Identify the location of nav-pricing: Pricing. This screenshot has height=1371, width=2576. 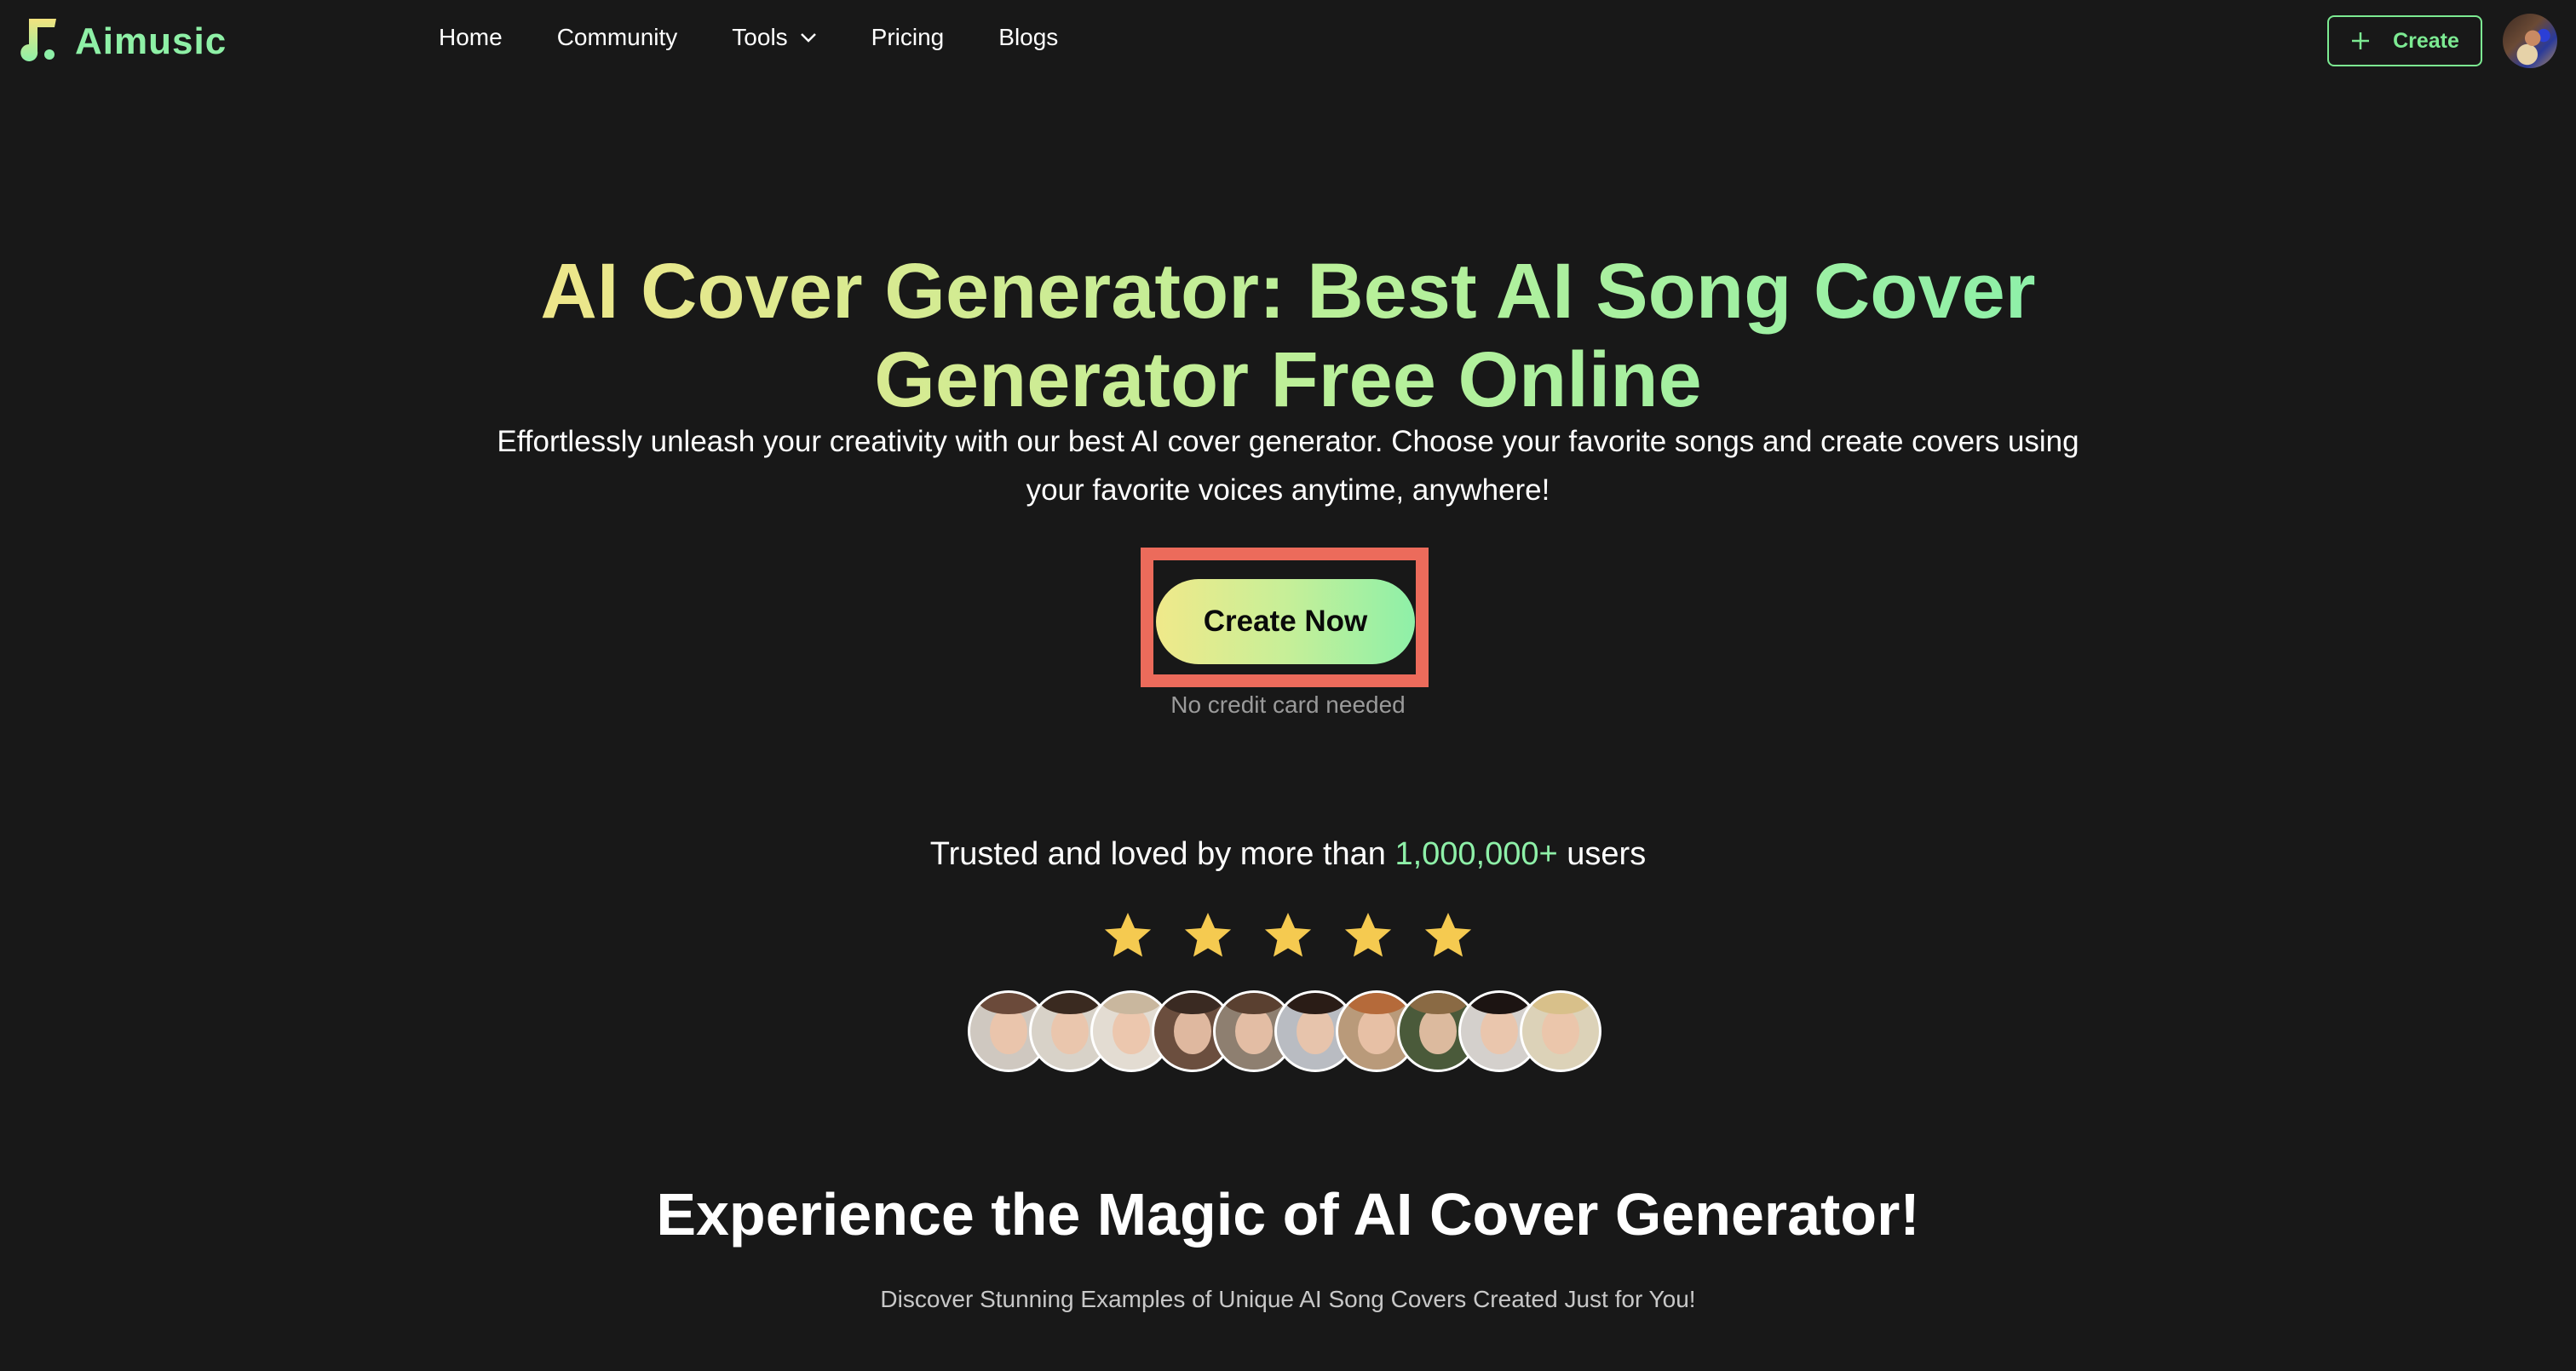
(908, 37).